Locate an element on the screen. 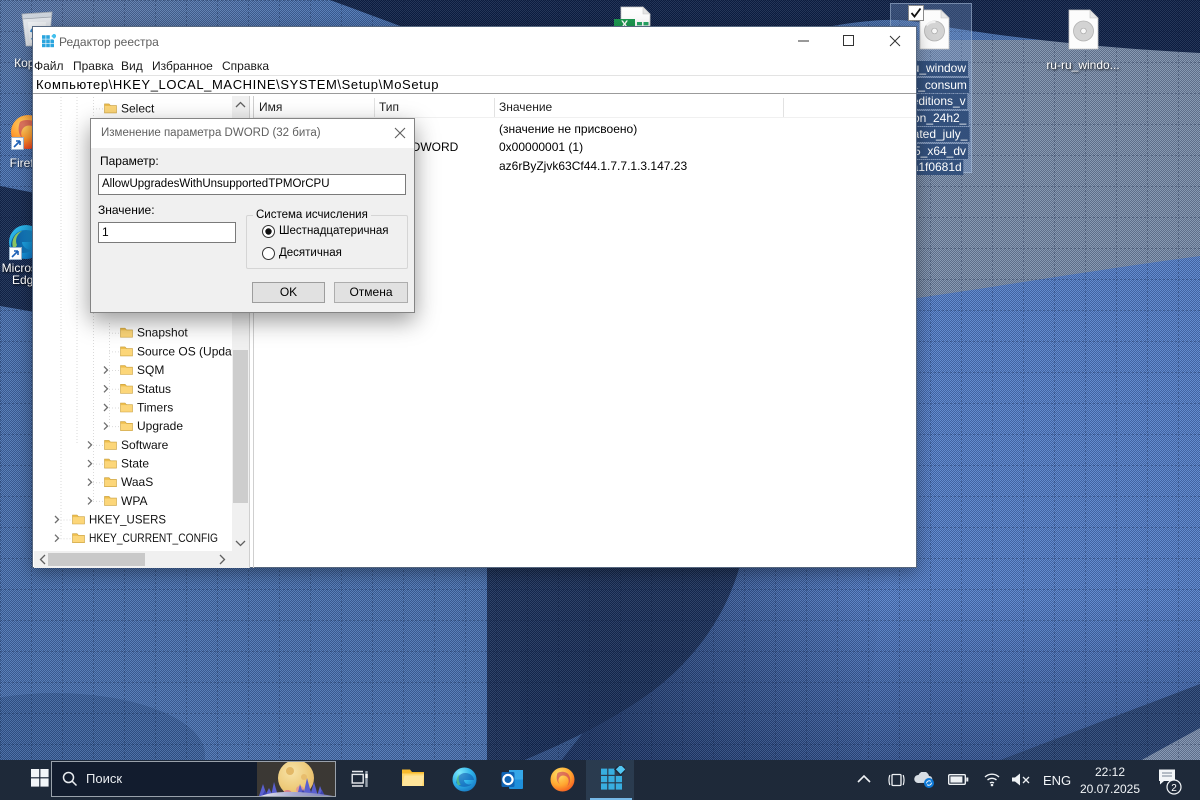  svg-text: WaaS is located at coordinates (137, 482).